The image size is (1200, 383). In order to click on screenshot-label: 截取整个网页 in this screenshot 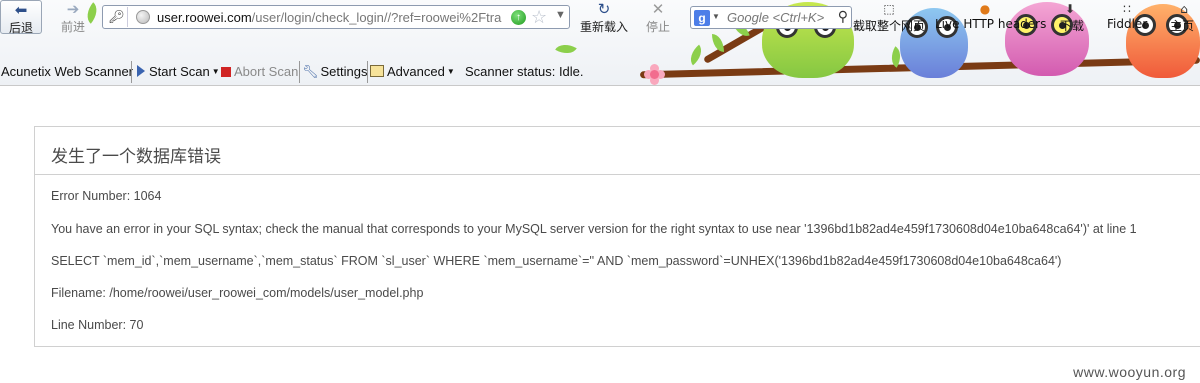, I will do `click(889, 26)`.